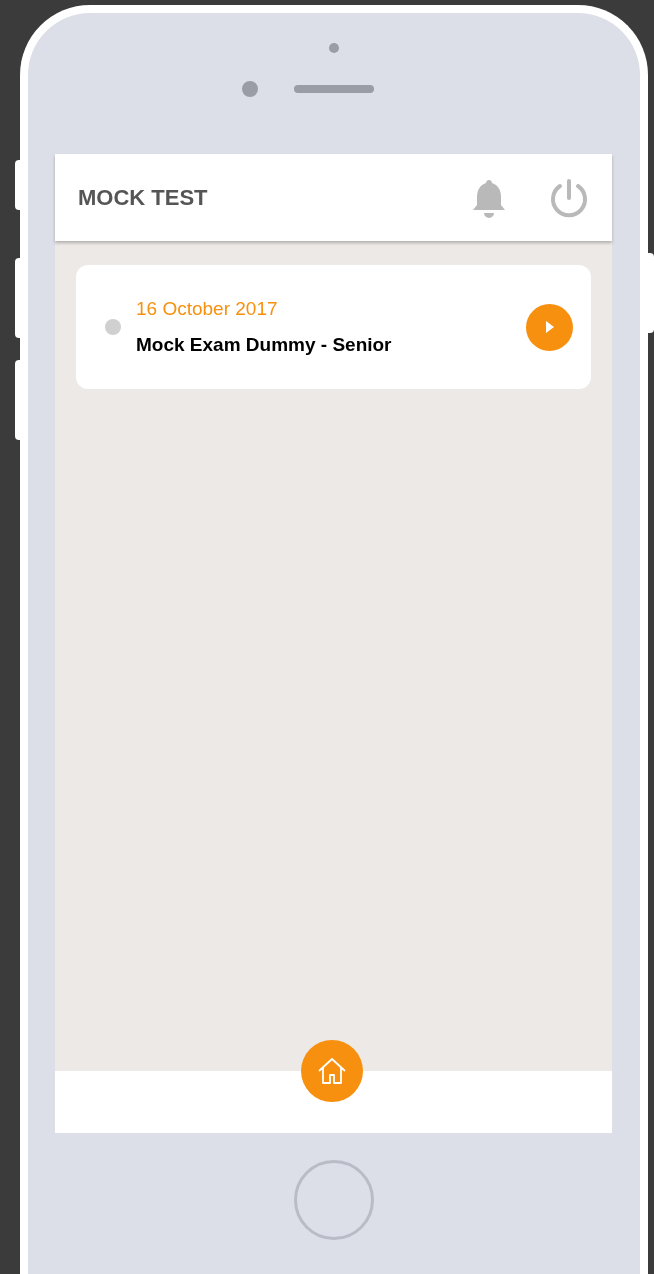 The image size is (654, 1274). Describe the element at coordinates (264, 345) in the screenshot. I see `exam-title: Mock Exam Dummy - Senior` at that location.